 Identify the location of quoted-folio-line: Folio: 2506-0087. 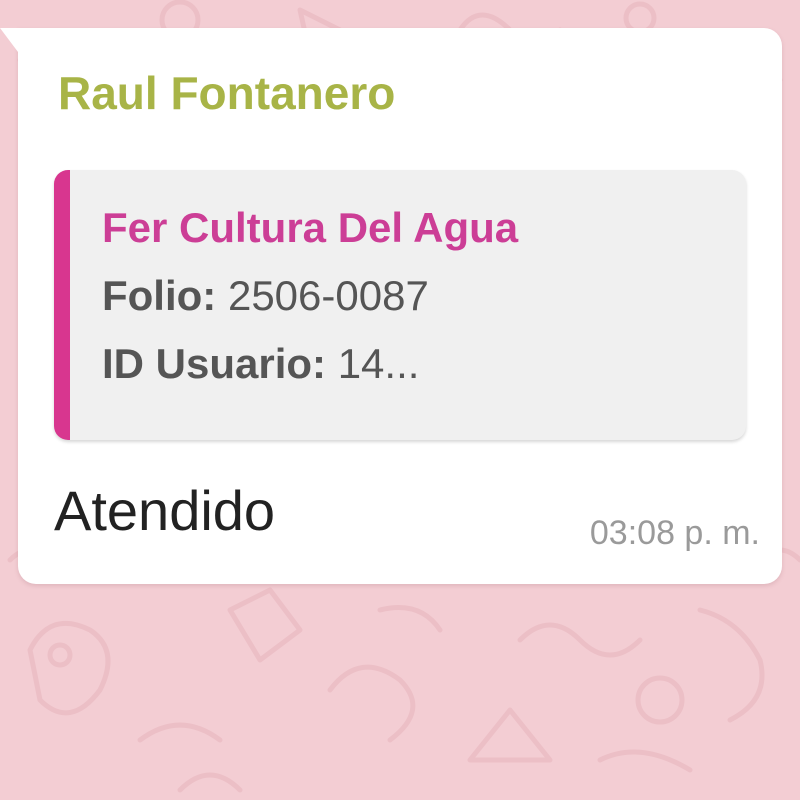
(265, 296).